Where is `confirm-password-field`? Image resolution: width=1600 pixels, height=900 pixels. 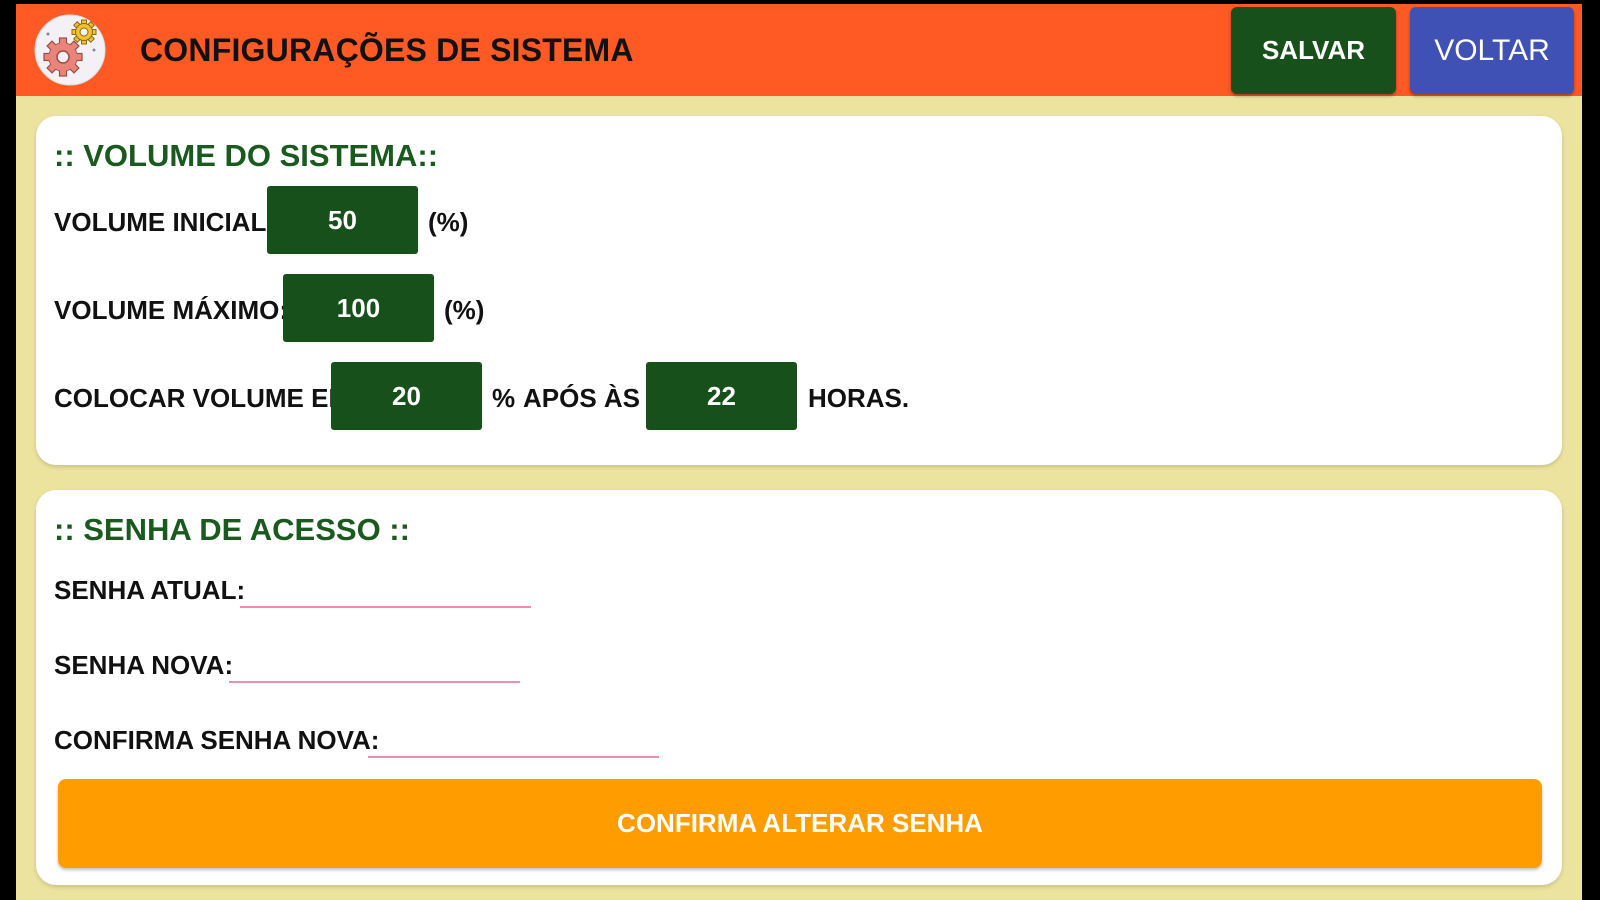 confirm-password-field is located at coordinates (513, 739).